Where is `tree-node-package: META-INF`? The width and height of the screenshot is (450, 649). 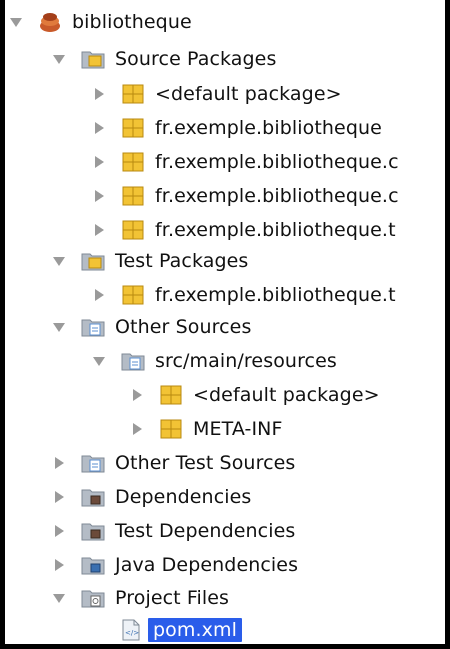 tree-node-package: META-INF is located at coordinates (206, 429).